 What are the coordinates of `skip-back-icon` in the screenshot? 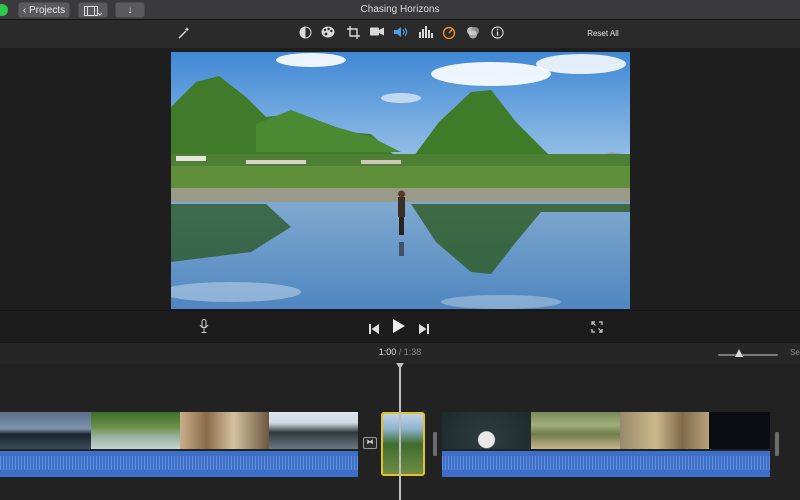 It's located at (374, 327).